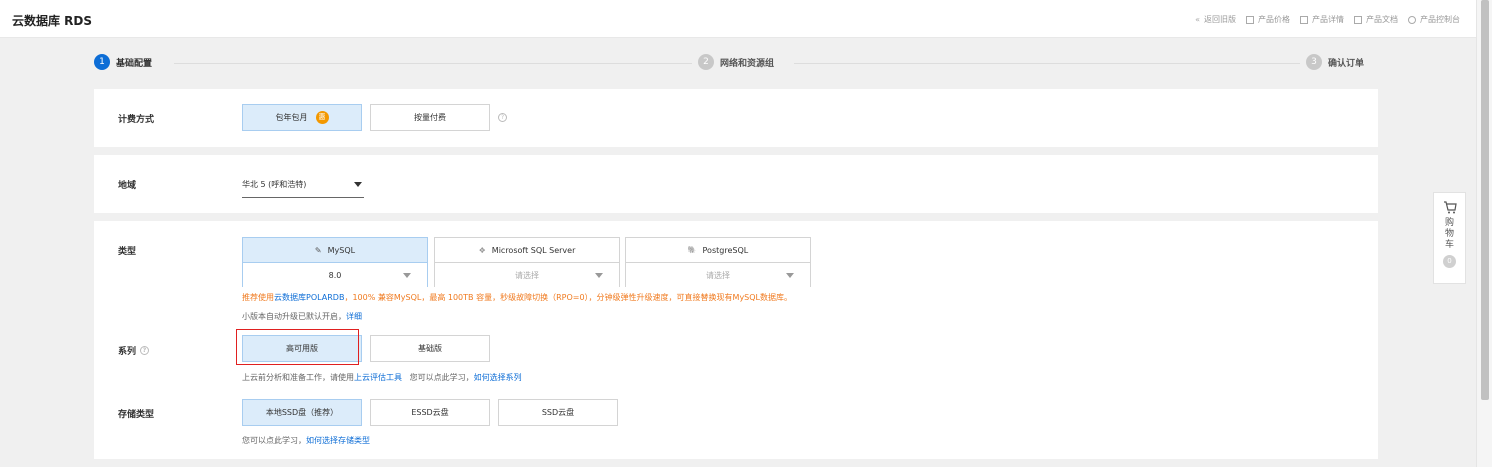 This screenshot has height=467, width=1492. I want to click on cart-count-badge: 0, so click(1449, 261).